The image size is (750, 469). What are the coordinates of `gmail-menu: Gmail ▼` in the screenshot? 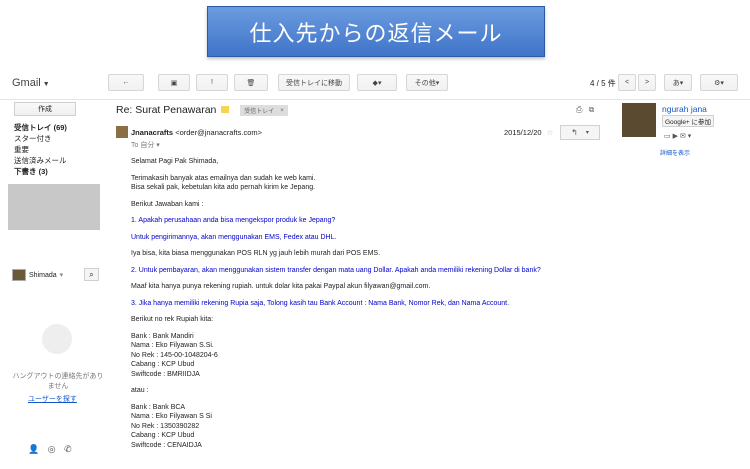 It's located at (31, 83).